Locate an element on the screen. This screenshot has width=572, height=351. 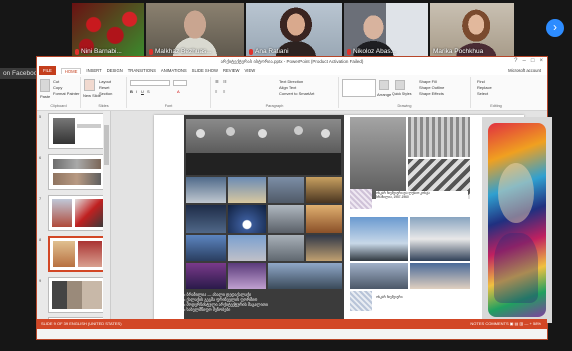
new-slide-icon is located at coordinates (89, 85).